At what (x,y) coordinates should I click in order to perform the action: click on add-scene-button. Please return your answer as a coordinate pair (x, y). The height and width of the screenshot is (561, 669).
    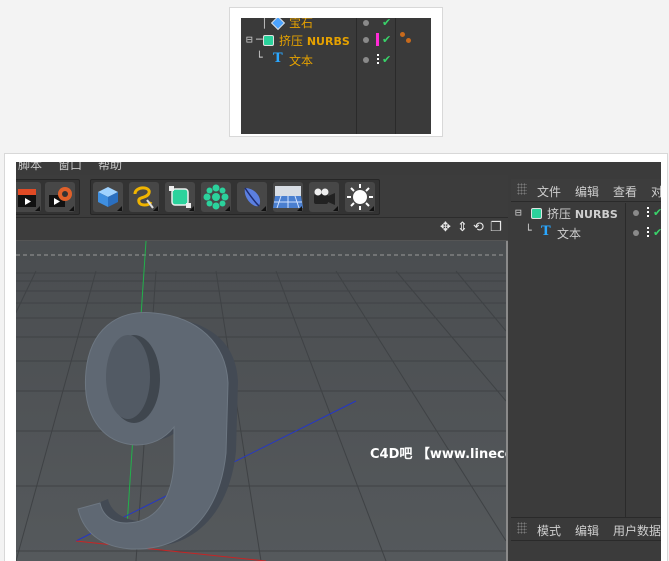
    Looking at the image, I should click on (288, 197).